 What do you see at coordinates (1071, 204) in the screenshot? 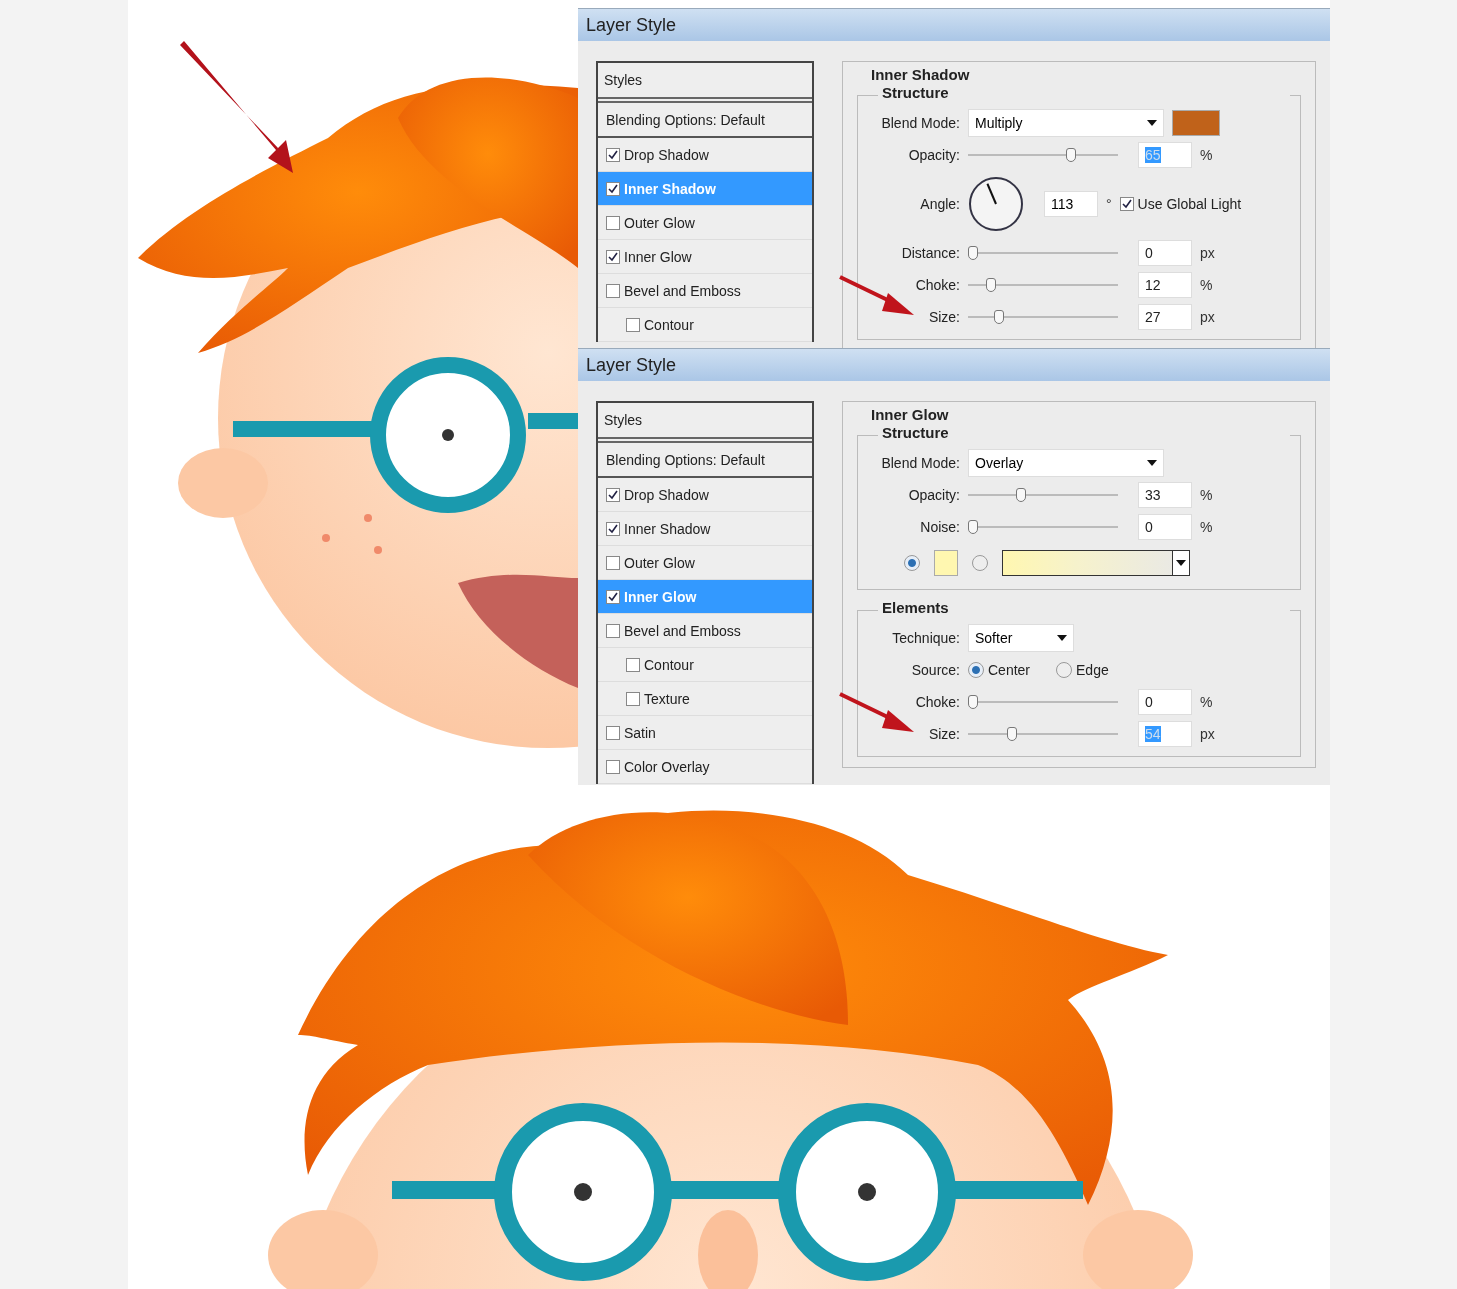
I see `input-field: 113` at bounding box center [1071, 204].